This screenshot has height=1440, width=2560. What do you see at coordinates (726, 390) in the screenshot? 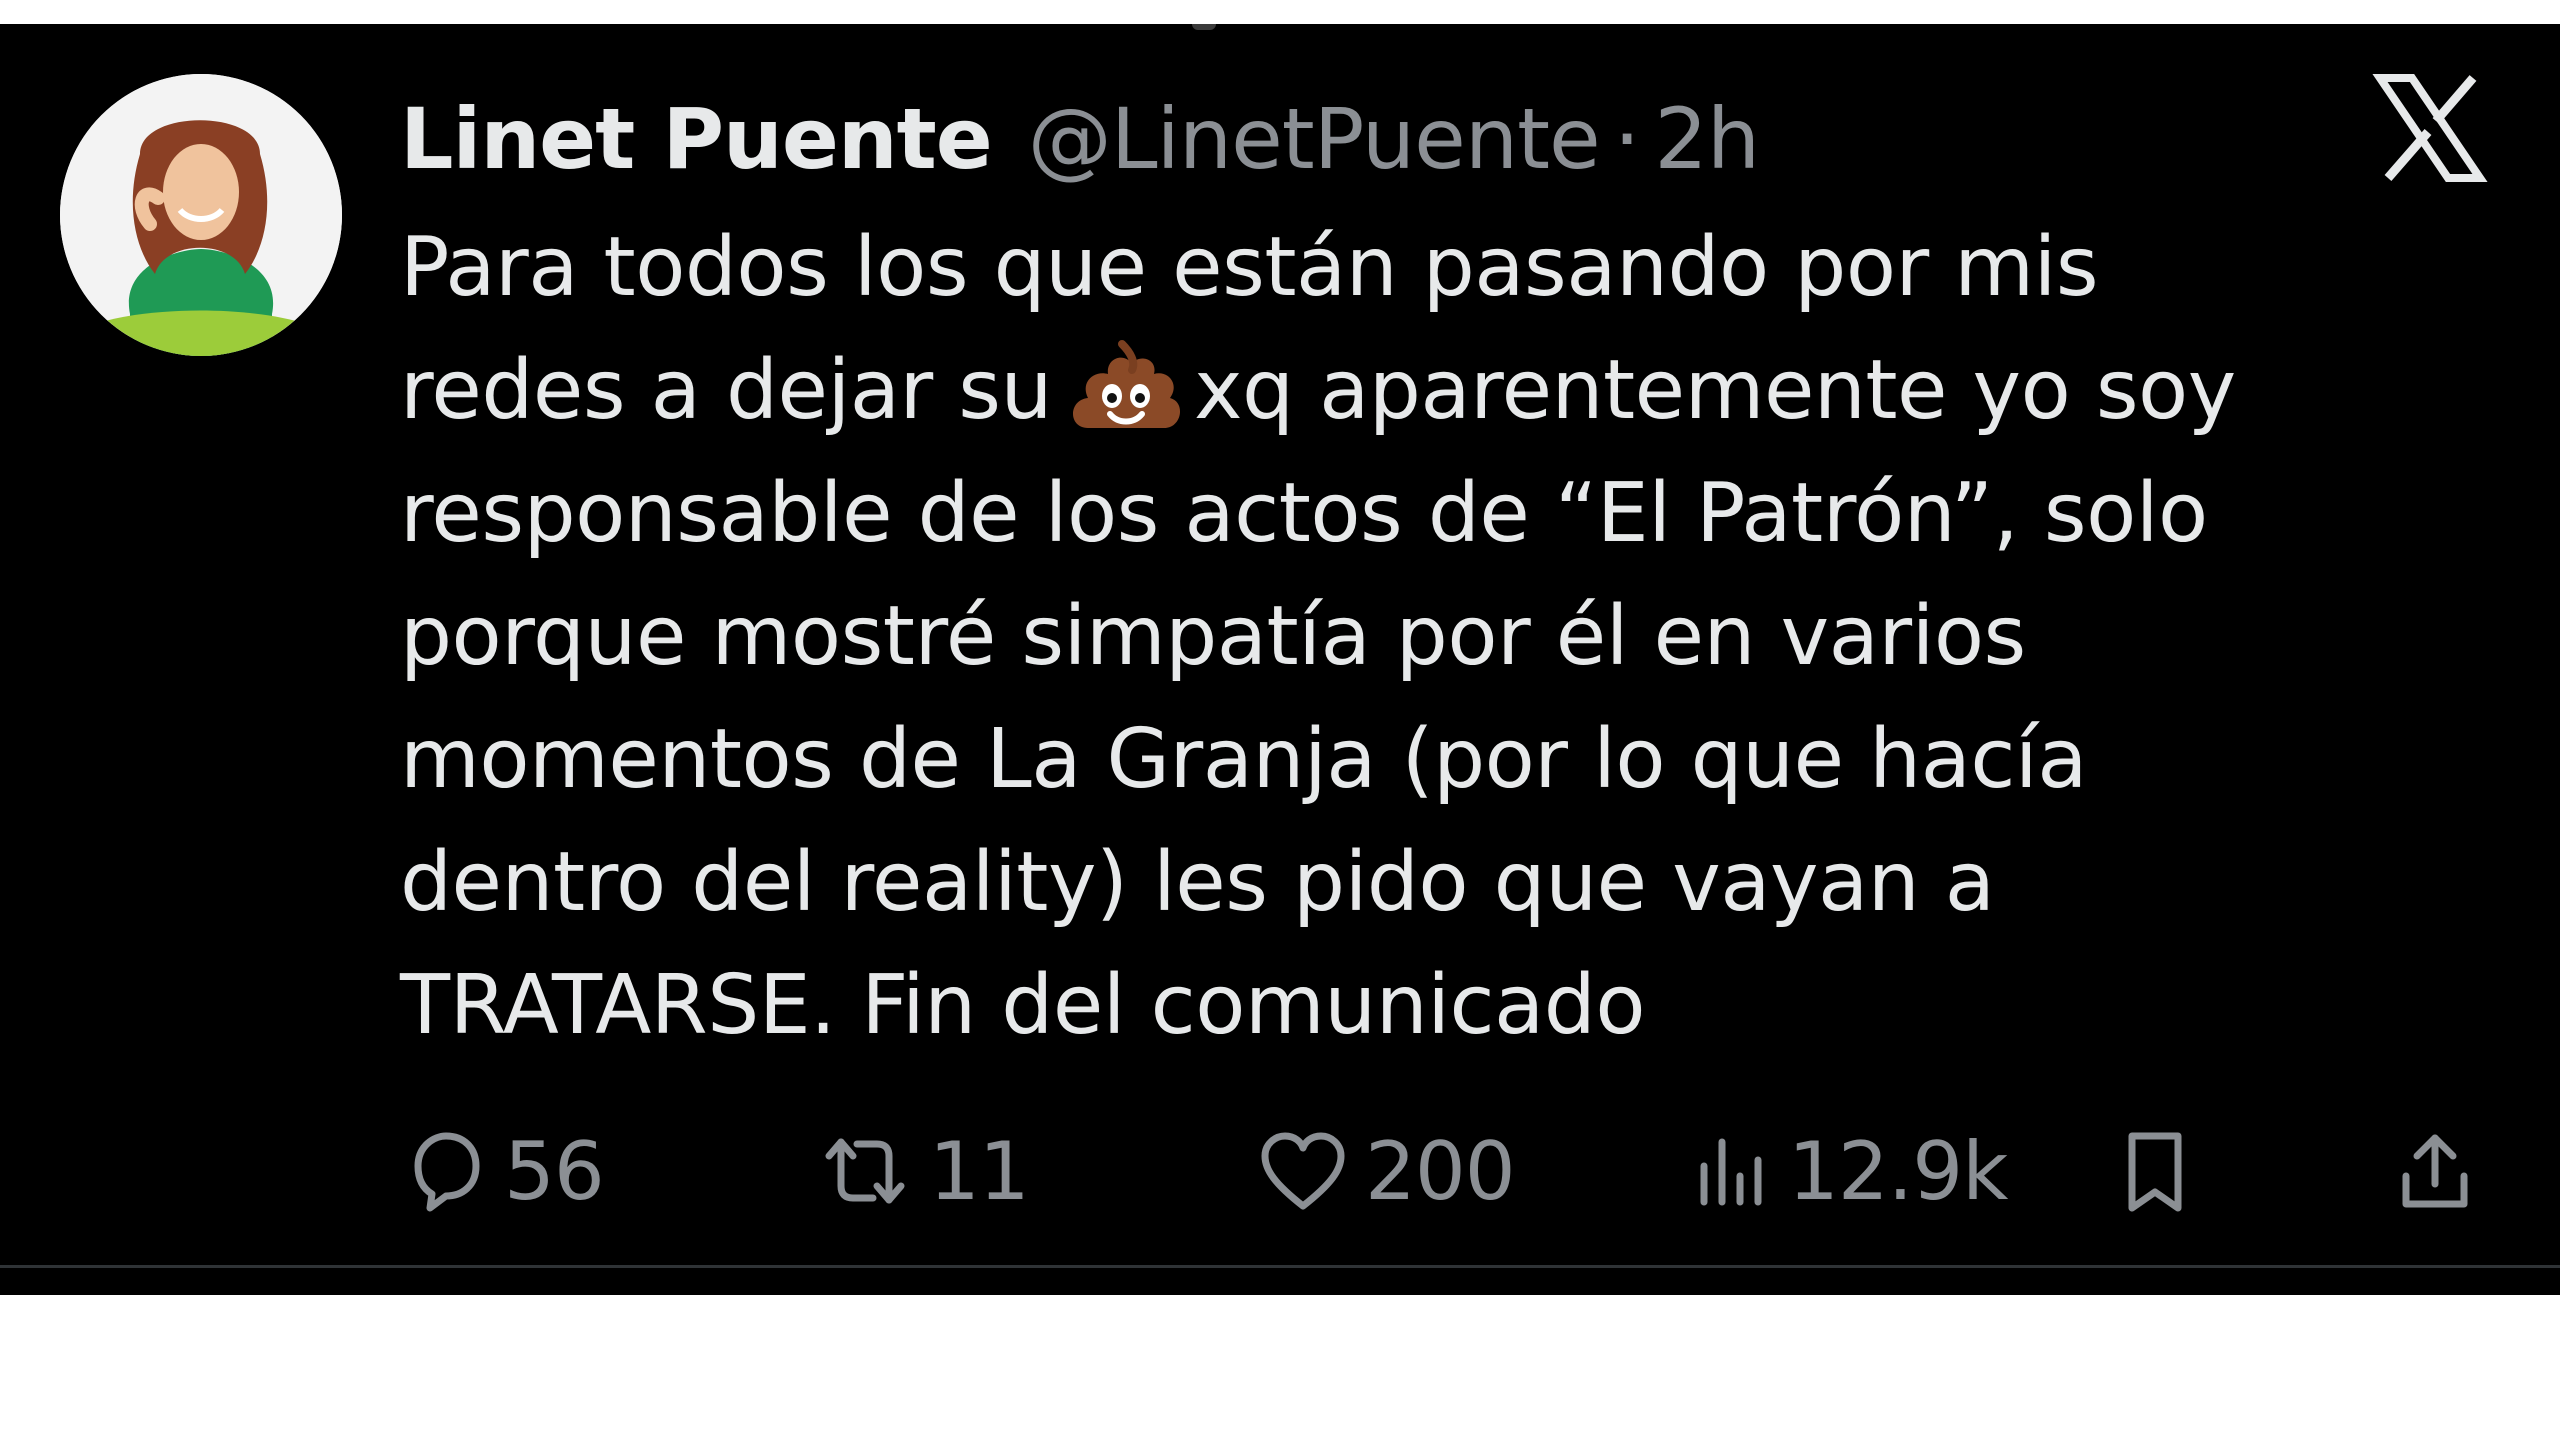
I see `tweet-line-2-before: redes a dejar su` at bounding box center [726, 390].